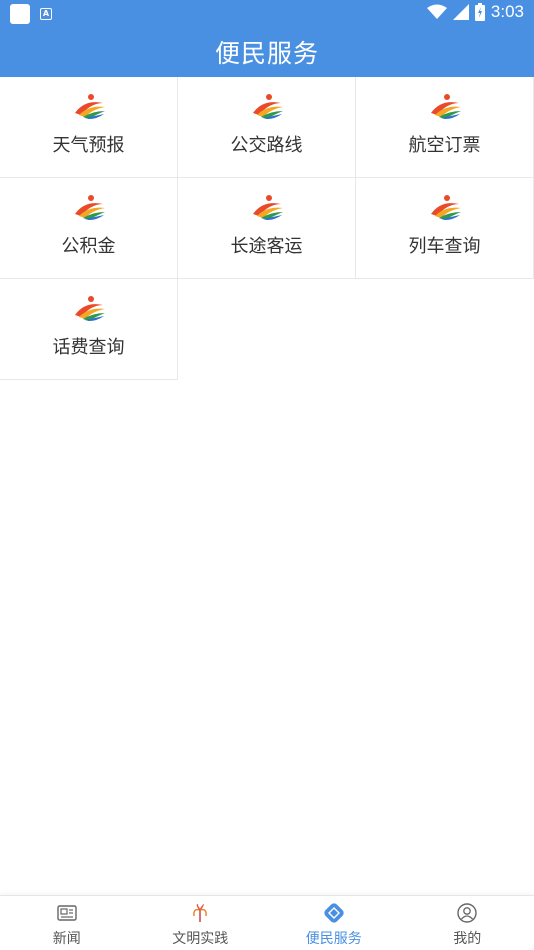  Describe the element at coordinates (445, 127) in the screenshot. I see `service-item-flight: 航空订票` at that location.